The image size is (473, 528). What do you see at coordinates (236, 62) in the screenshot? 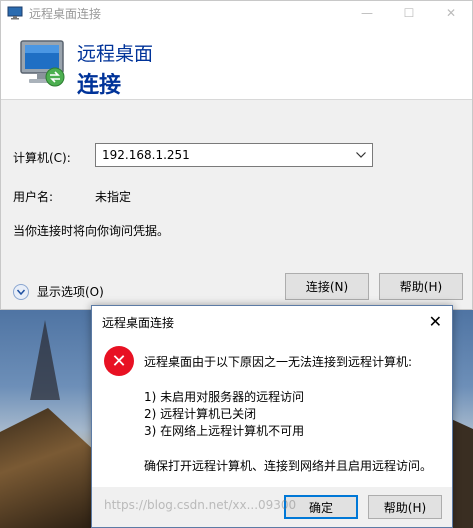
I see `banner: 远程桌面 连接` at bounding box center [236, 62].